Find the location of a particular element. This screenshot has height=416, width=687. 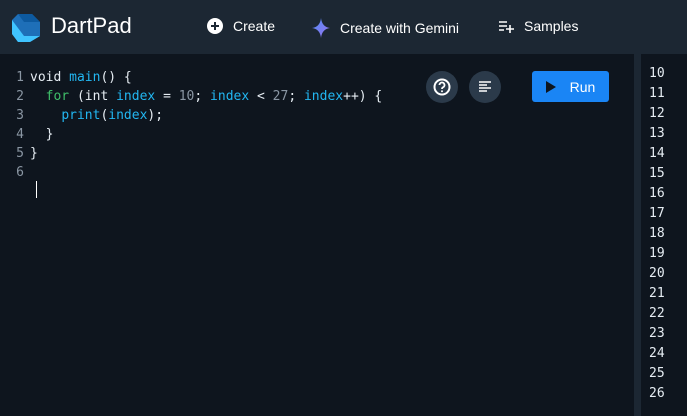

gemini-sparkle-icon is located at coordinates (321, 28).